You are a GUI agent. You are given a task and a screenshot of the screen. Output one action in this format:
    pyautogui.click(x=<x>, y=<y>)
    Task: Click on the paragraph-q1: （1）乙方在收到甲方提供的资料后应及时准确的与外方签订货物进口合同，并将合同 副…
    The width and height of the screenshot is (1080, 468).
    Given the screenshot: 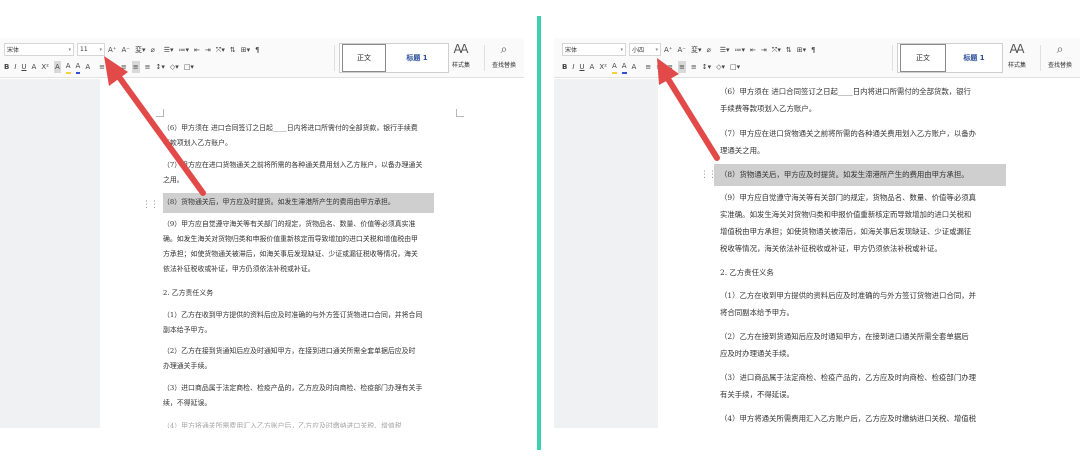 What is the action you would take?
    pyautogui.click(x=292, y=323)
    